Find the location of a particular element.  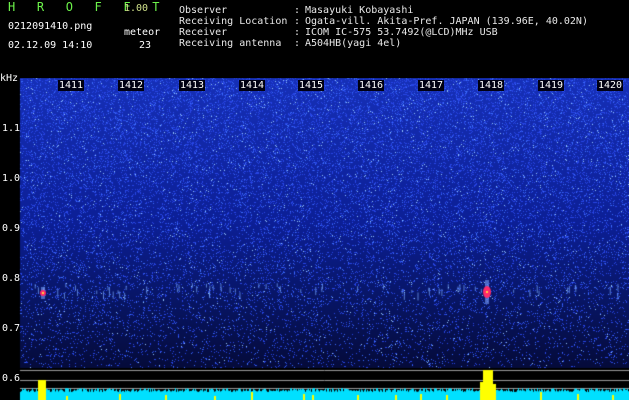

meteor-label: meteor is located at coordinates (142, 32).